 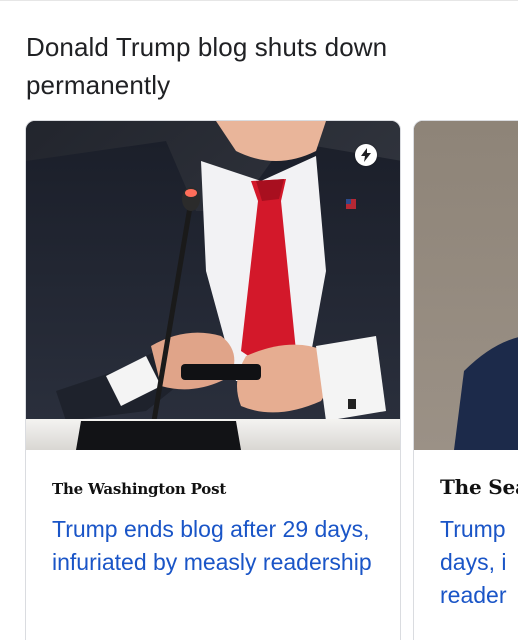 What do you see at coordinates (473, 595) in the screenshot?
I see `title-line: reader` at bounding box center [473, 595].